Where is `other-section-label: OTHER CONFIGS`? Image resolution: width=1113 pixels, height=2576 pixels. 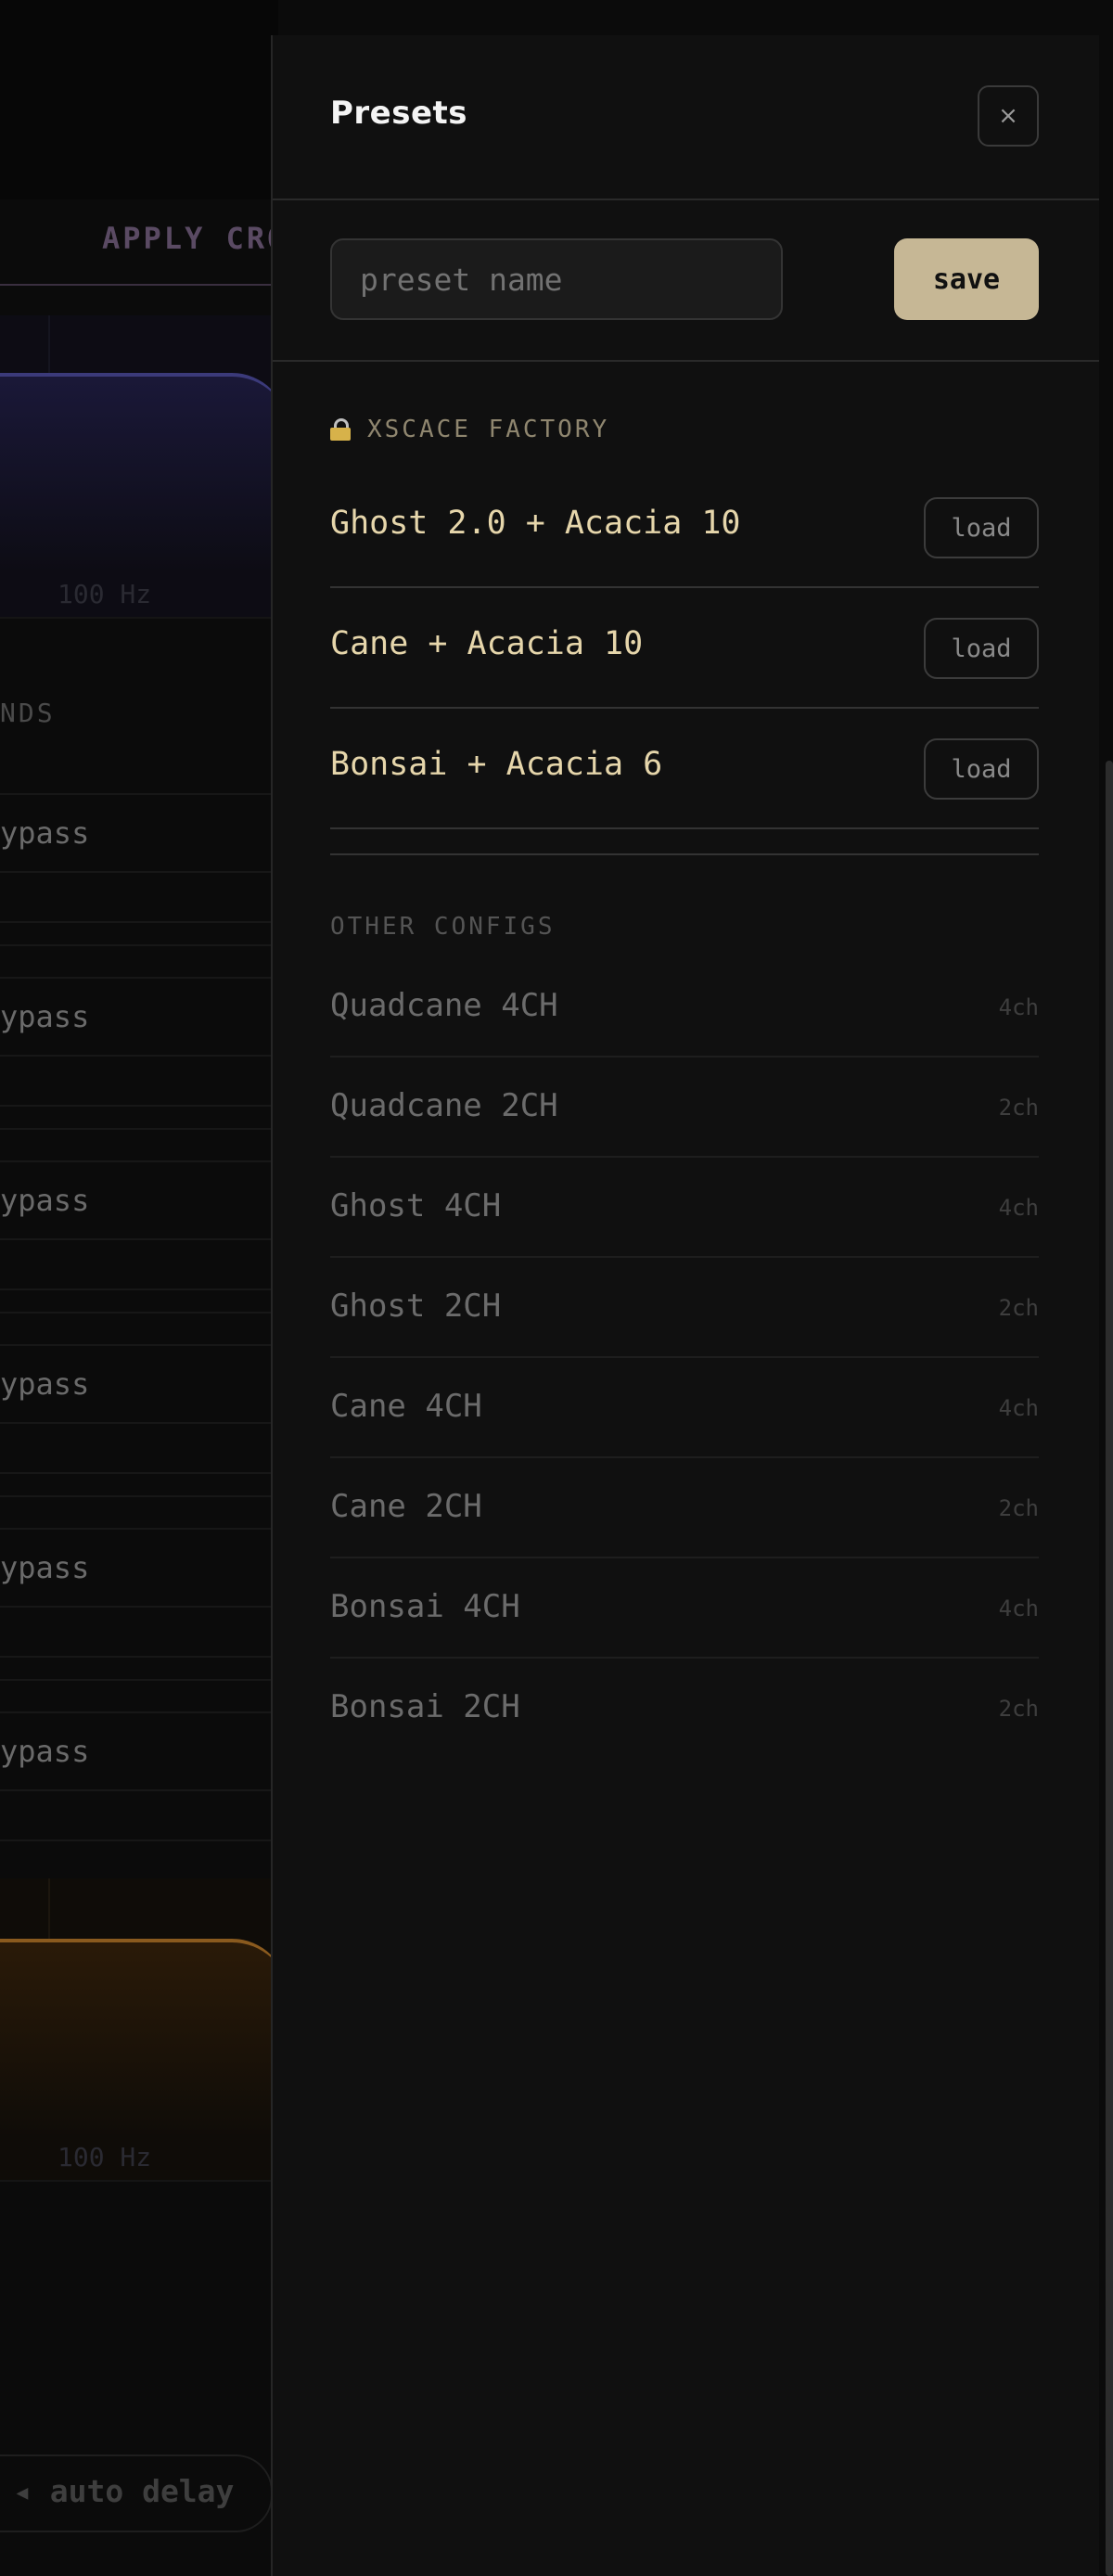 other-section-label: OTHER CONFIGS is located at coordinates (443, 927).